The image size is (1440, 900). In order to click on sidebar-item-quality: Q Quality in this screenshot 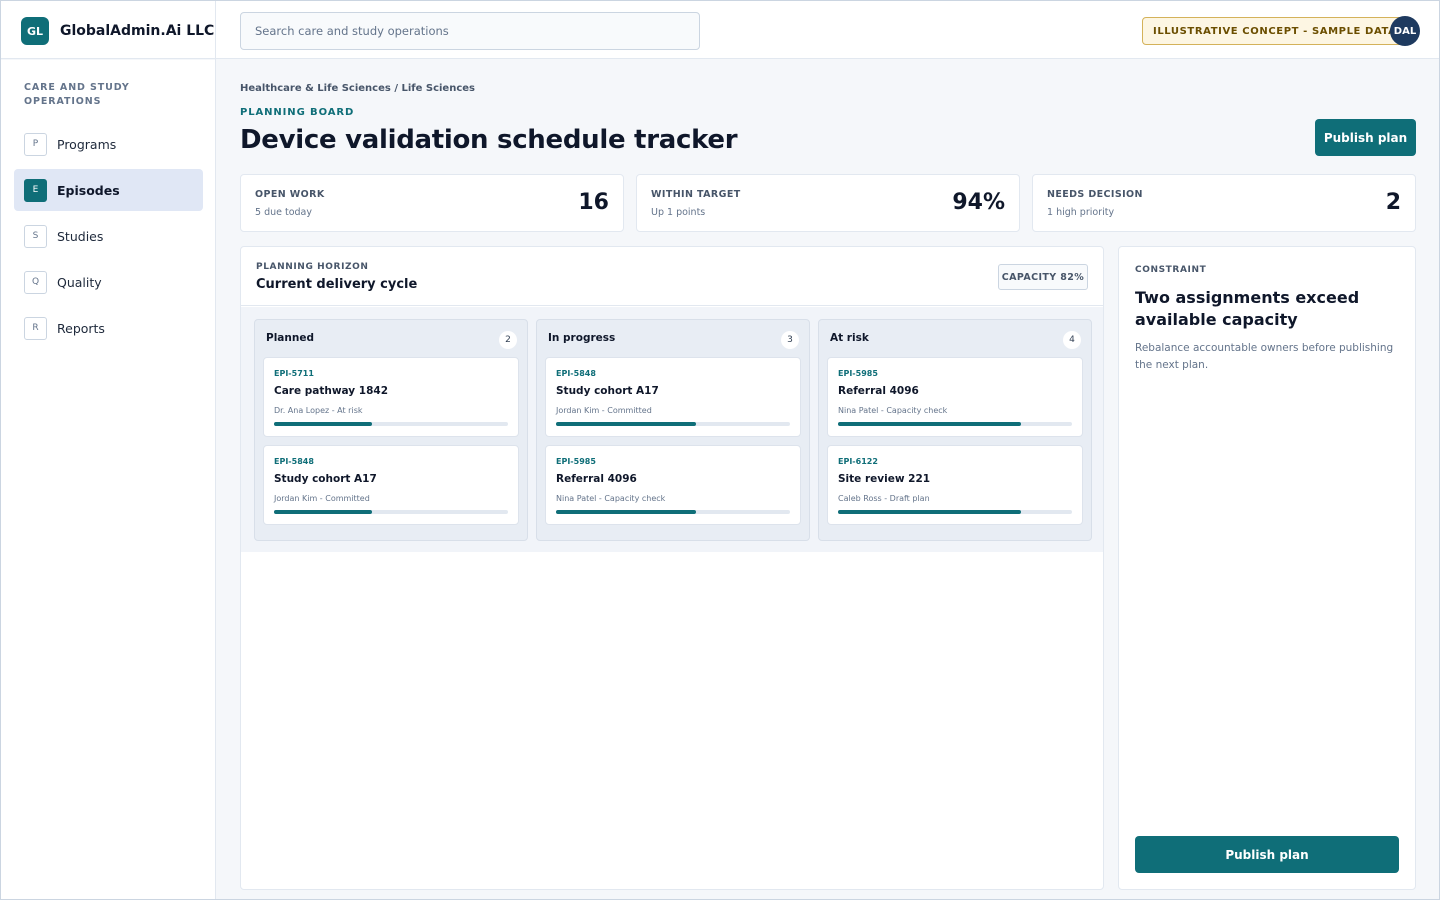, I will do `click(108, 282)`.